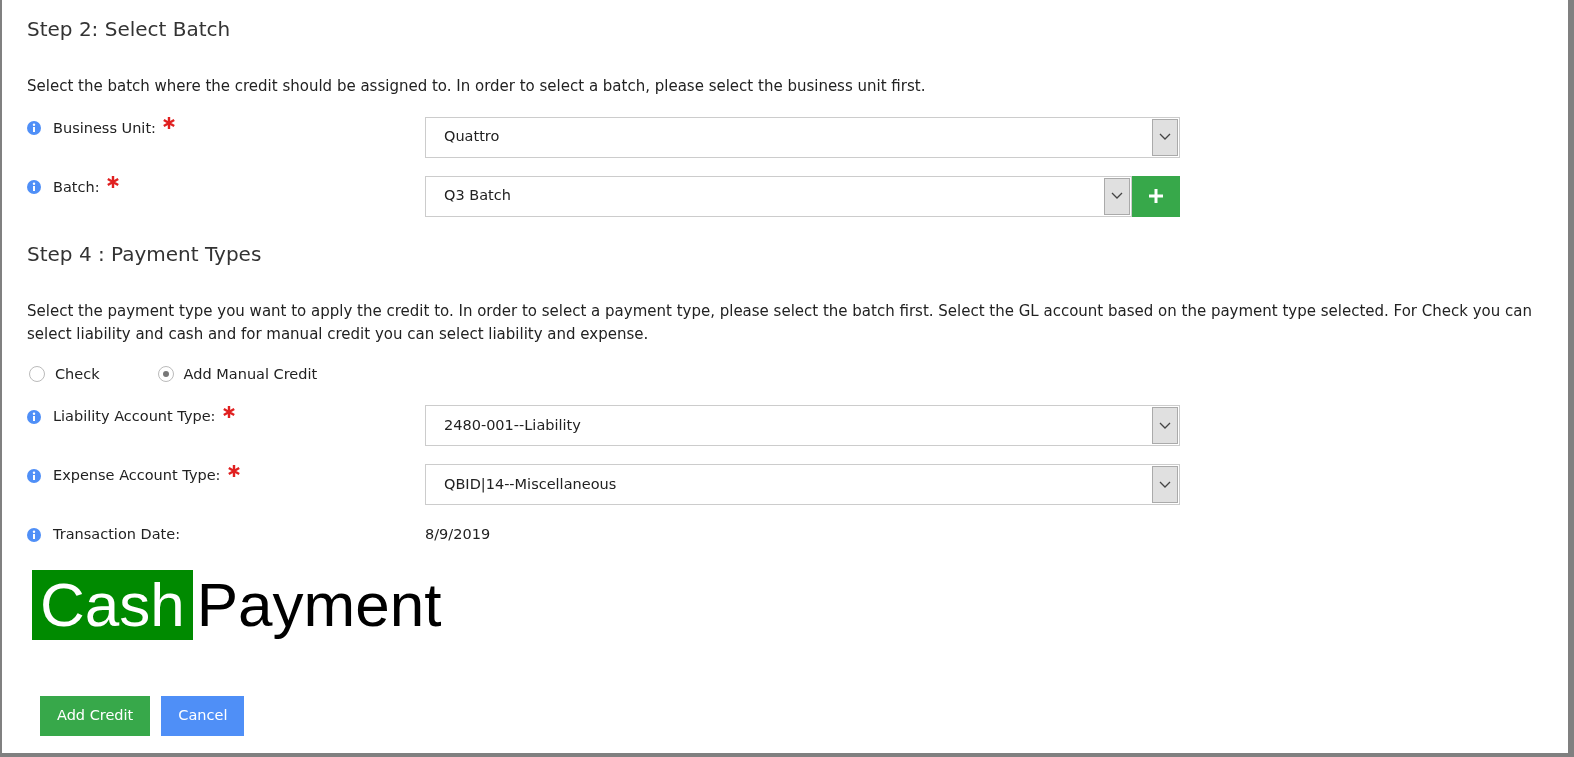  I want to click on section-description: Select the payment type you want to apply the credit to. In order to select a payment type, please select the batch first. Select the GL account based on the payment type selected. For Check you can select liability and cash and for manual credit you can select liability and expense., so click(780, 322).